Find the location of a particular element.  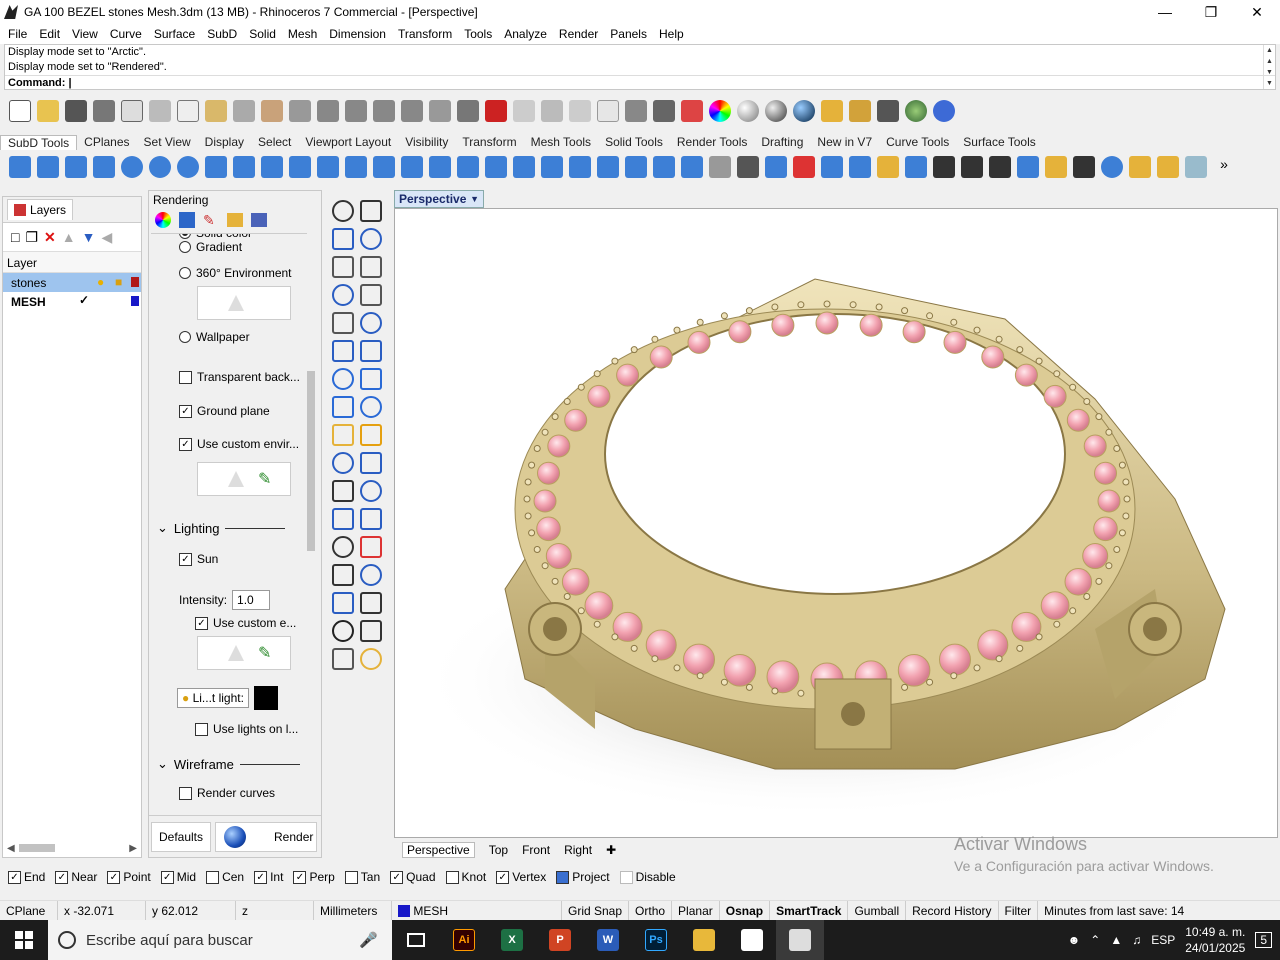

photoshop-app: Ps is located at coordinates (656, 940).